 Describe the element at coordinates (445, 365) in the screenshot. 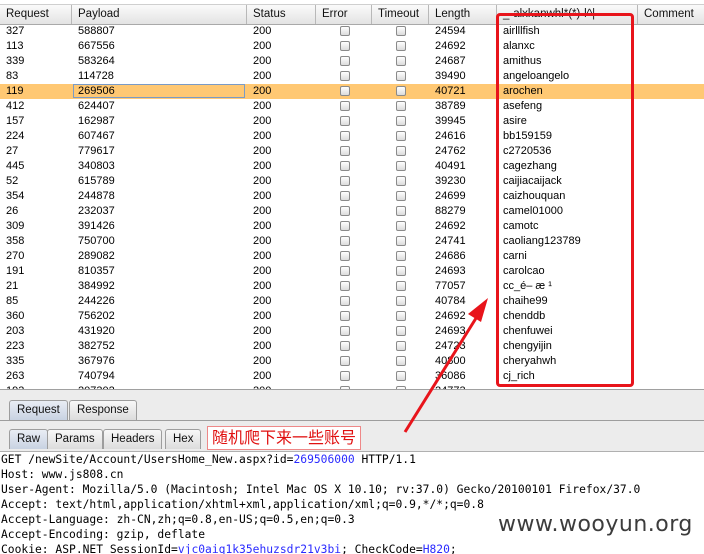

I see `annotation-arrow-icon` at that location.